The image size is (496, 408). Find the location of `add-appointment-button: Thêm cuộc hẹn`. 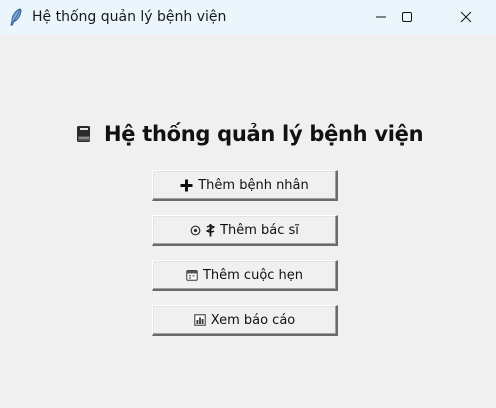

add-appointment-button: Thêm cuộc hẹn is located at coordinates (245, 275).